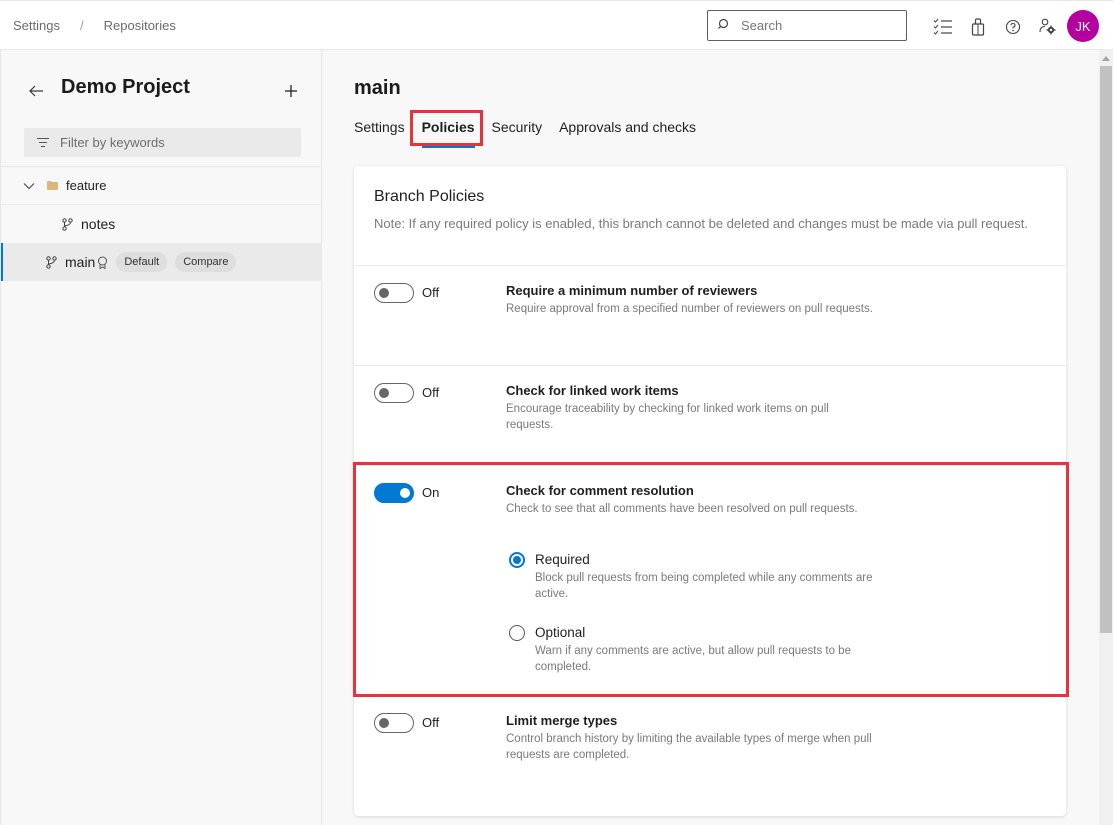  I want to click on tree-item-main-branch: main Default Compare, so click(161, 262).